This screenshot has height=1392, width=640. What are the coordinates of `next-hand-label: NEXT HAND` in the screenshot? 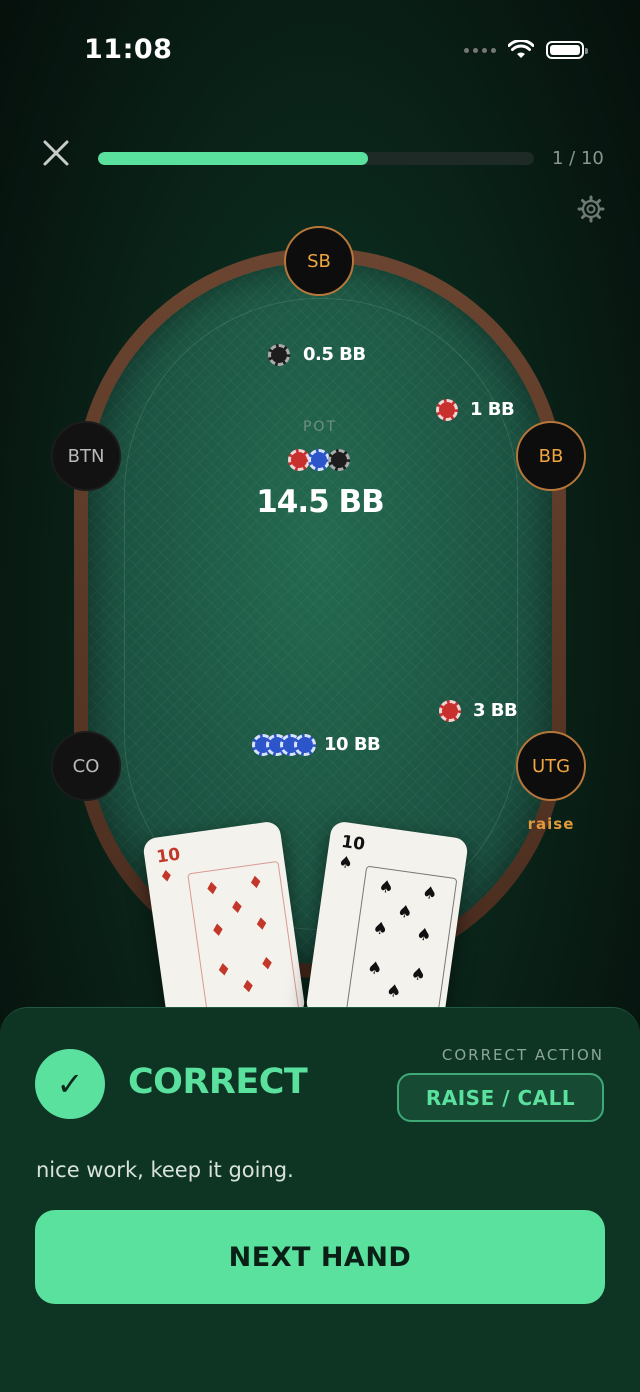 It's located at (320, 1257).